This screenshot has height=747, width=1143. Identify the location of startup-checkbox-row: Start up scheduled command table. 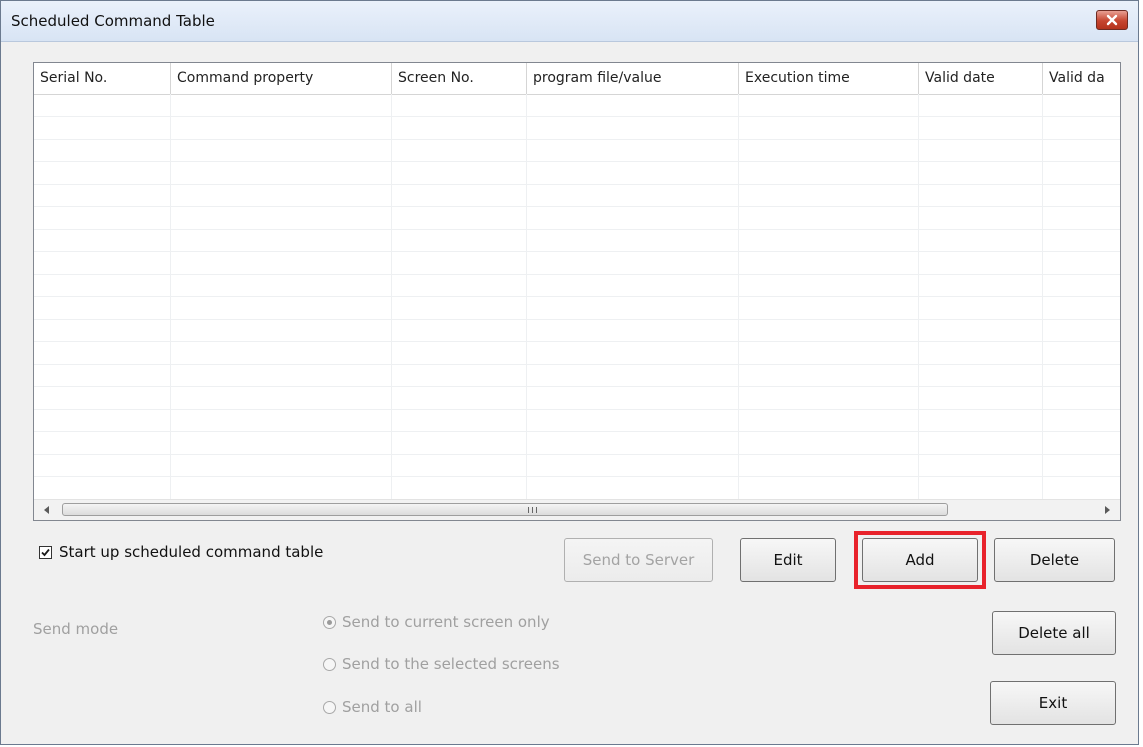
(181, 552).